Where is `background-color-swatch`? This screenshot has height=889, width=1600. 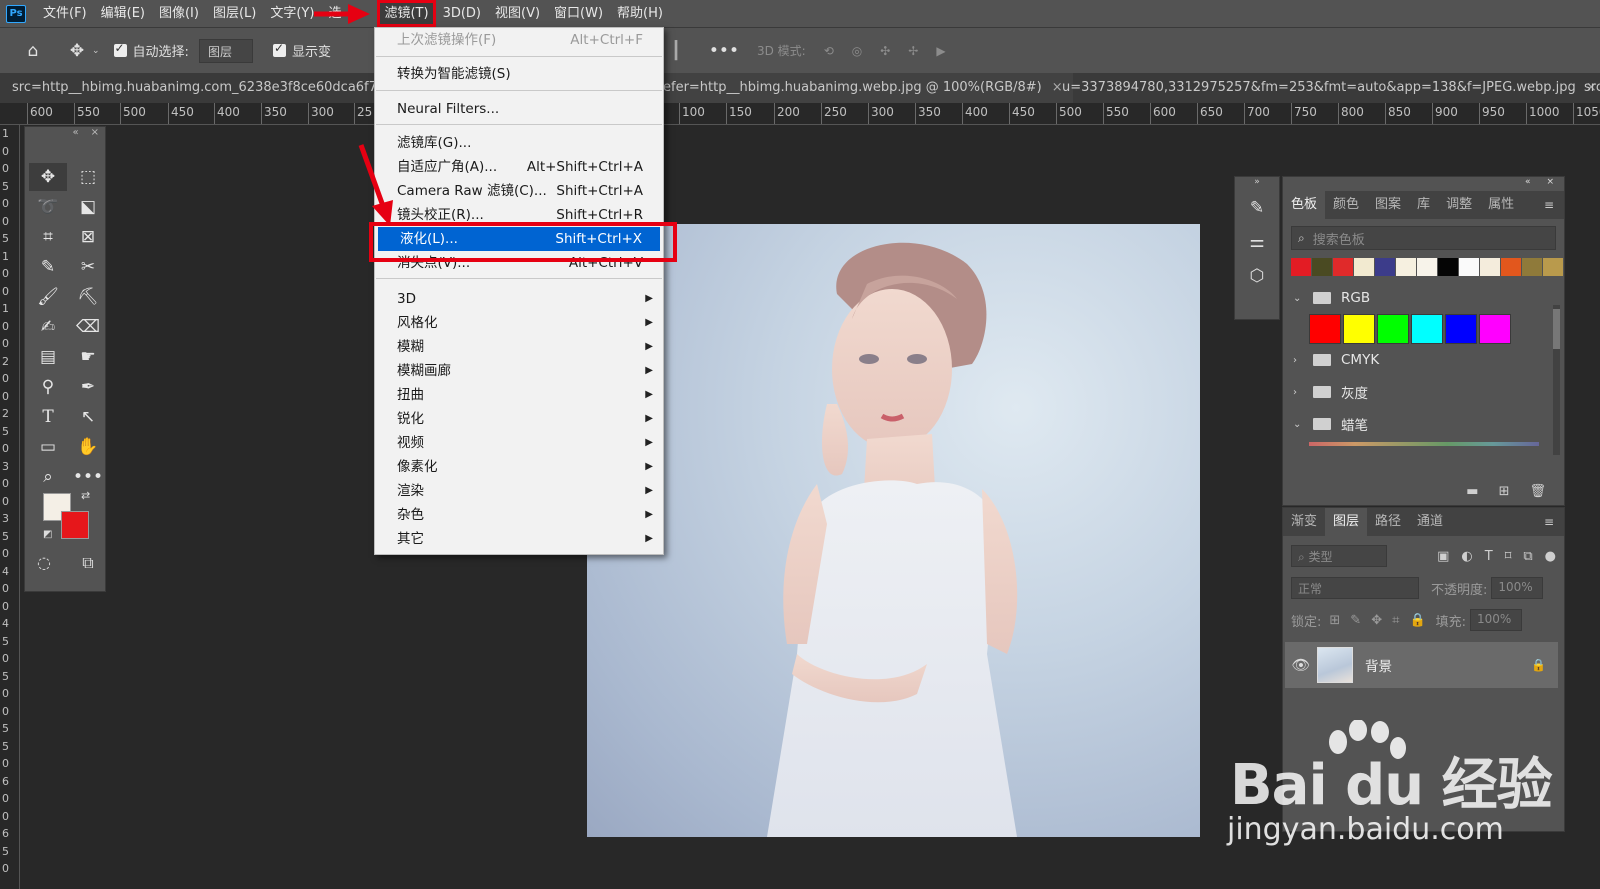 background-color-swatch is located at coordinates (75, 525).